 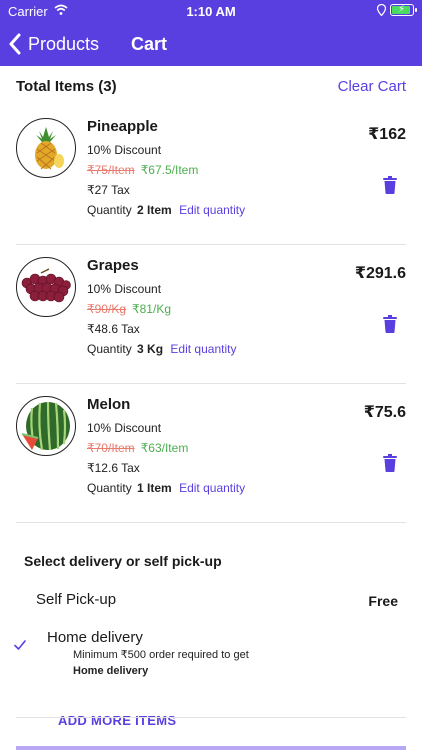 What do you see at coordinates (113, 265) in the screenshot?
I see `item-name: Grapes` at bounding box center [113, 265].